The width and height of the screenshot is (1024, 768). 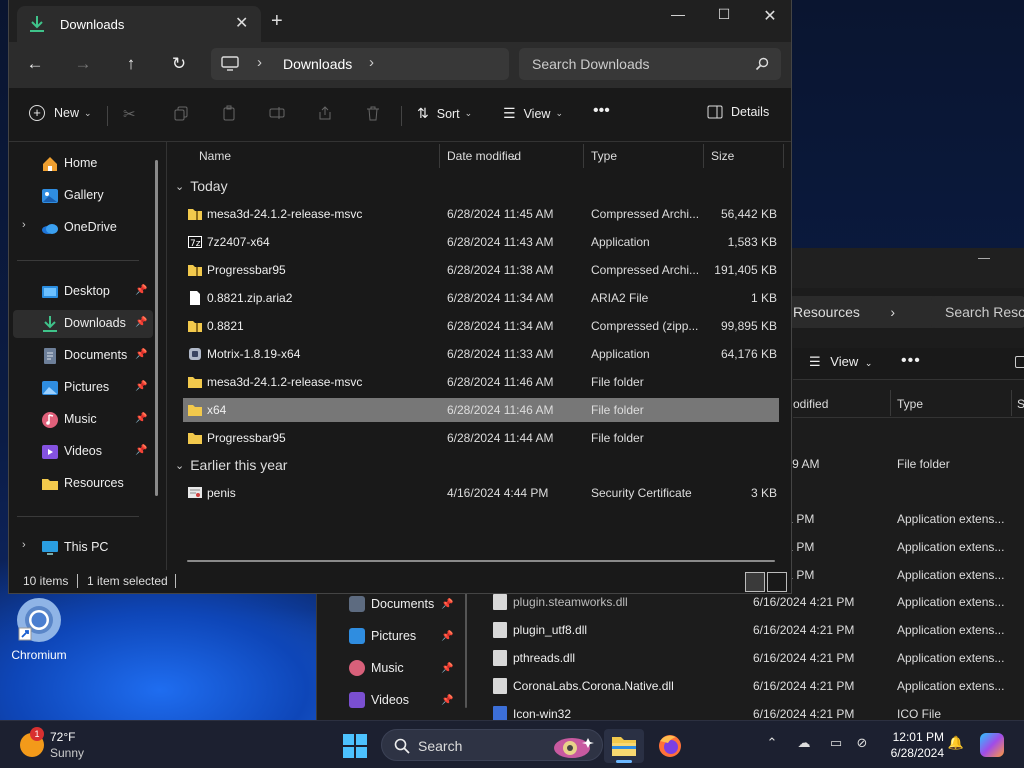 I want to click on background-nav-scrollbar, so click(x=466, y=648).